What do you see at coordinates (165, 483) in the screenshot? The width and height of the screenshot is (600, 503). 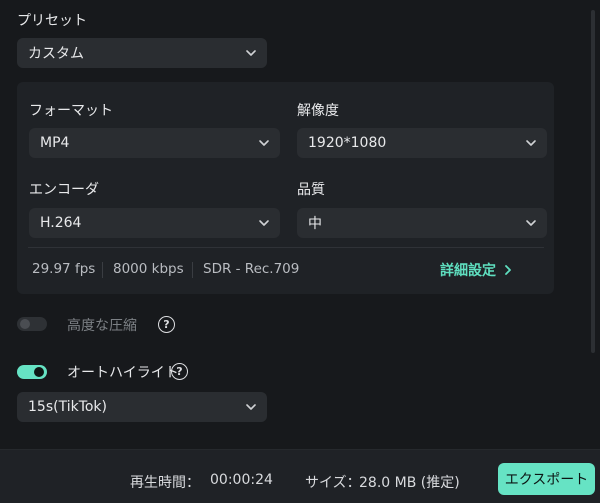 I see `duration-label: 再生時間：` at bounding box center [165, 483].